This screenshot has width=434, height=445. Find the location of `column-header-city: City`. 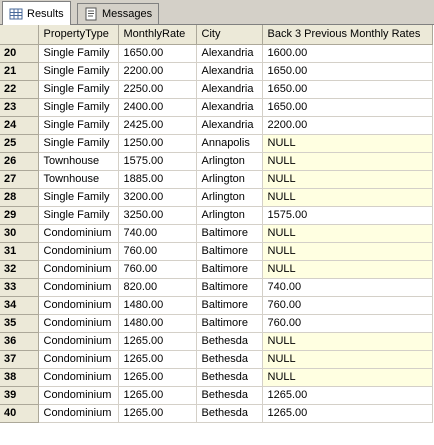

column-header-city: City is located at coordinates (229, 35).